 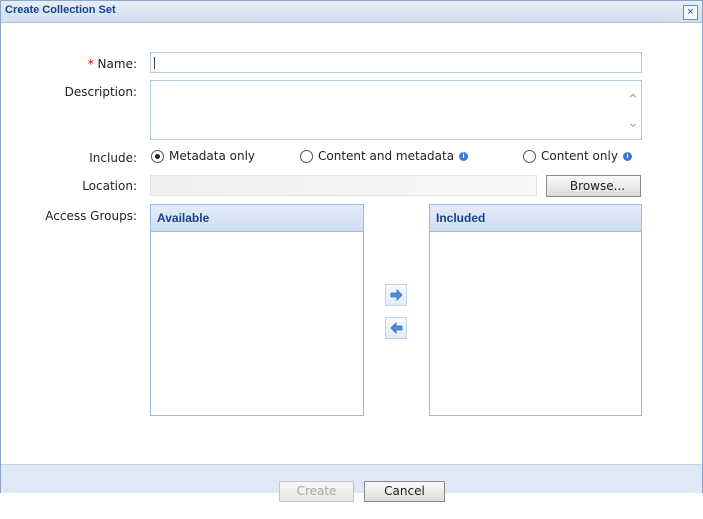 I want to click on arrow-right-icon, so click(x=396, y=295).